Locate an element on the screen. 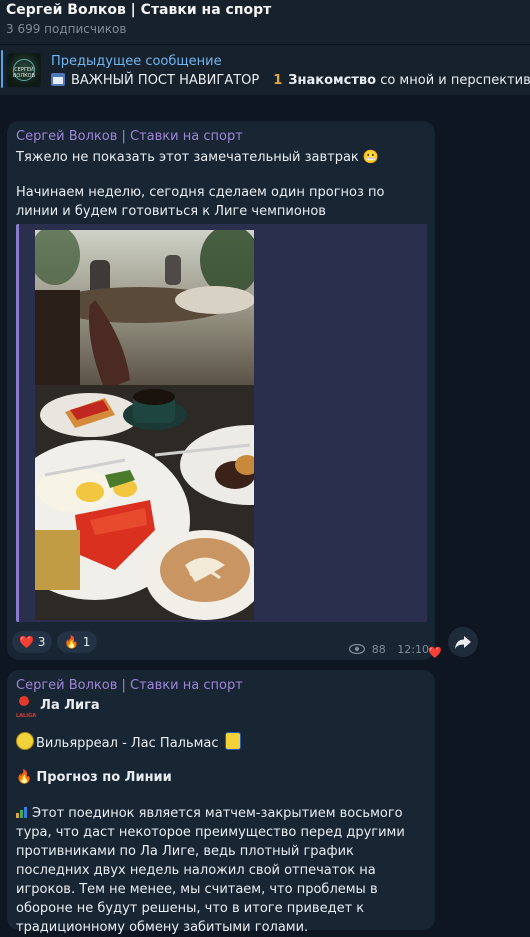  pinned-tail-bold: Знакомство is located at coordinates (332, 80).